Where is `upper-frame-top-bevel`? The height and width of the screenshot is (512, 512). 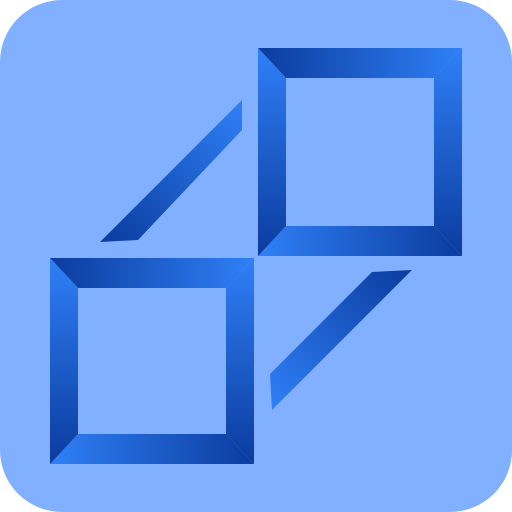 upper-frame-top-bevel is located at coordinates (360, 63).